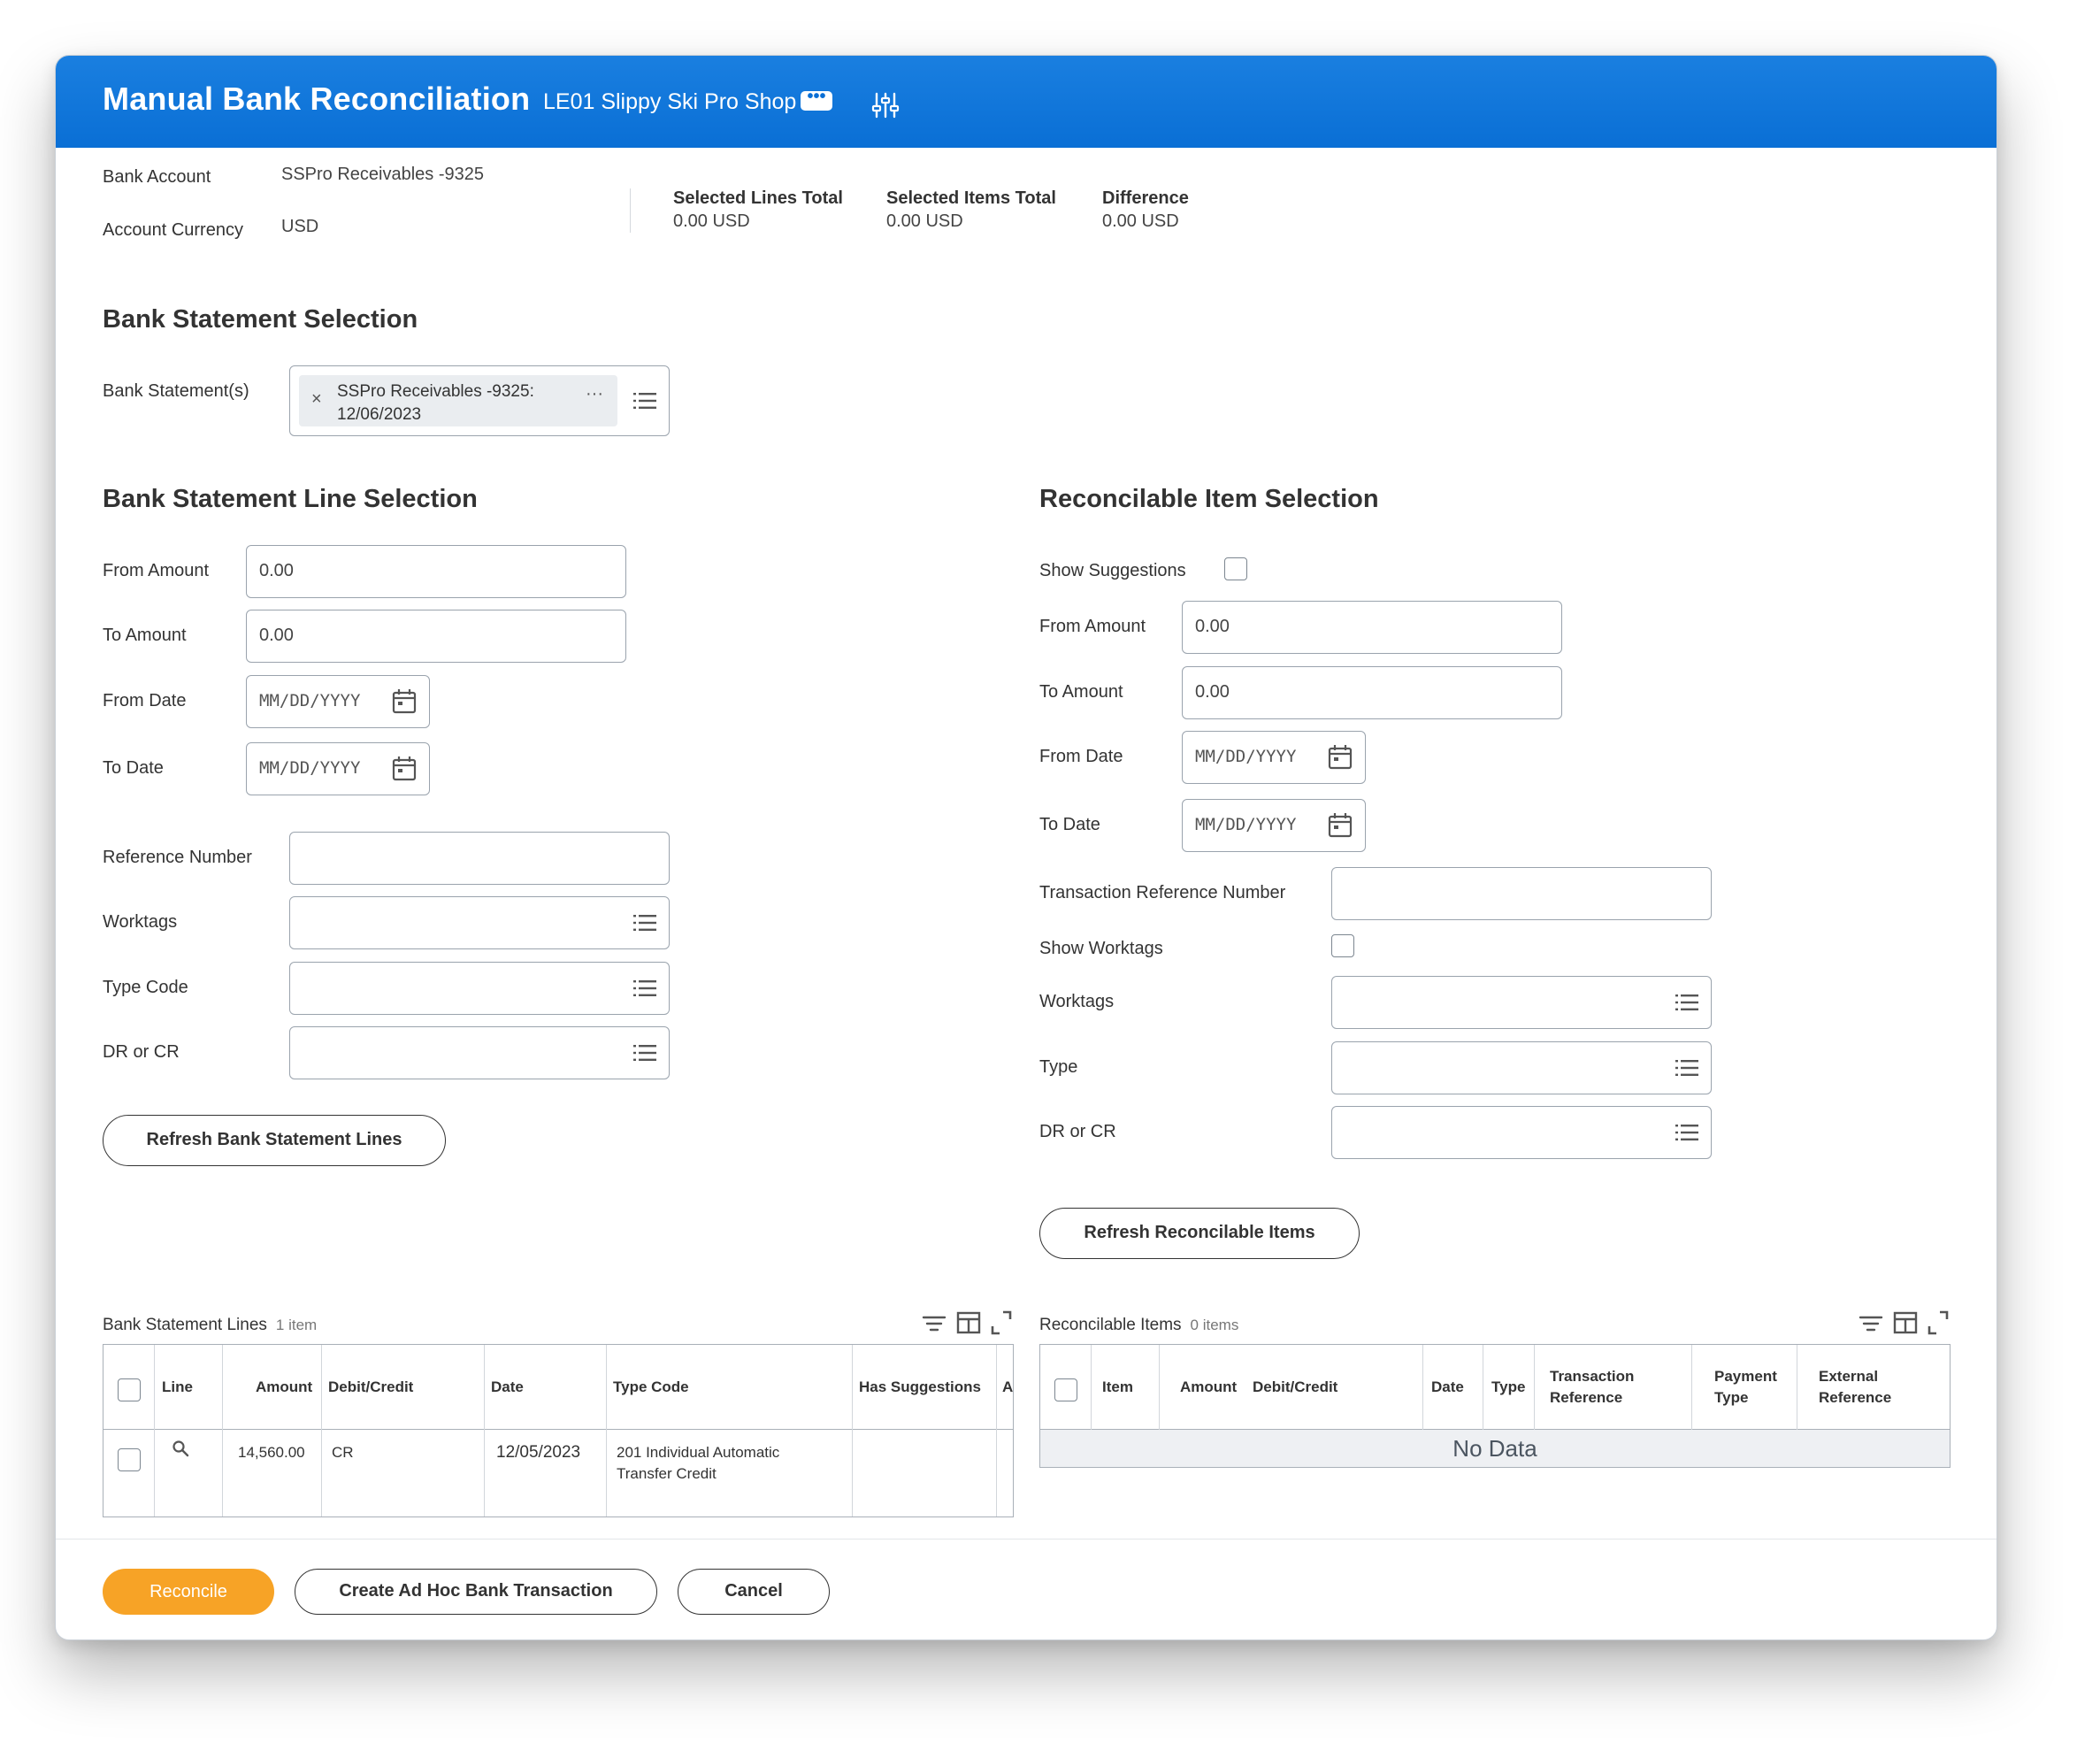  I want to click on col-date: Date, so click(507, 1387).